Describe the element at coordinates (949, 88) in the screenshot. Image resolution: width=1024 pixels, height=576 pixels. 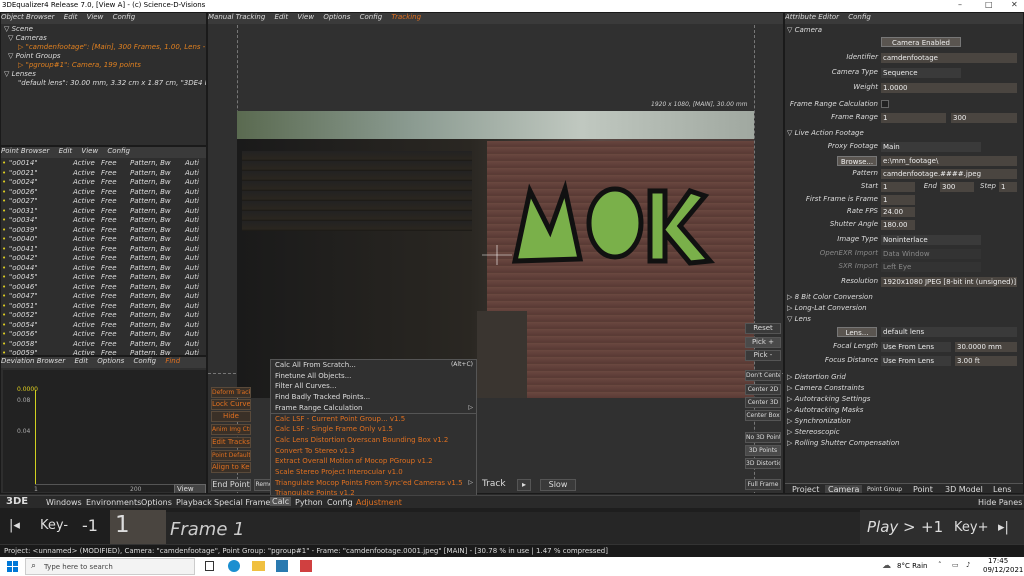
I see `weight-field: 1.0000` at that location.